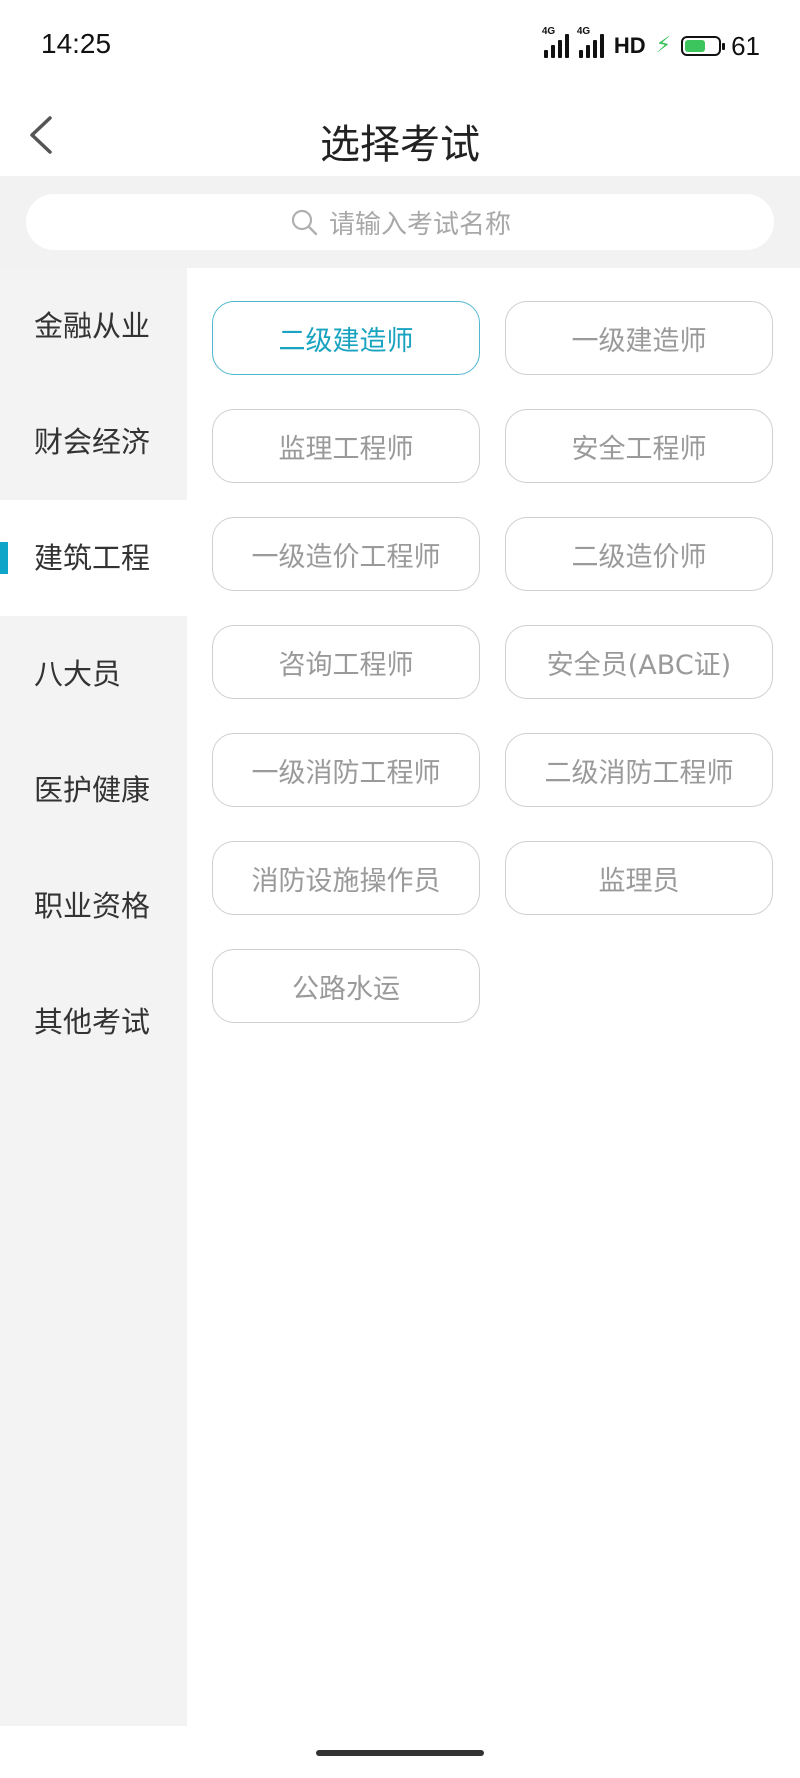 The width and height of the screenshot is (800, 1778). I want to click on search-area: 请输入考试名称, so click(400, 222).